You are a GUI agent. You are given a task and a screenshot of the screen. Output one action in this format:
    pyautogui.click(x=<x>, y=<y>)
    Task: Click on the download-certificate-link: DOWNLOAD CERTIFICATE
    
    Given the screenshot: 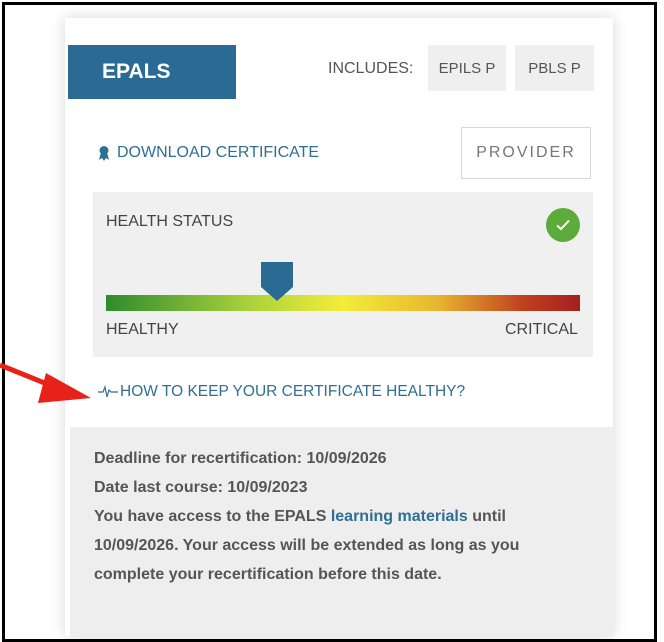 What is the action you would take?
    pyautogui.click(x=208, y=153)
    